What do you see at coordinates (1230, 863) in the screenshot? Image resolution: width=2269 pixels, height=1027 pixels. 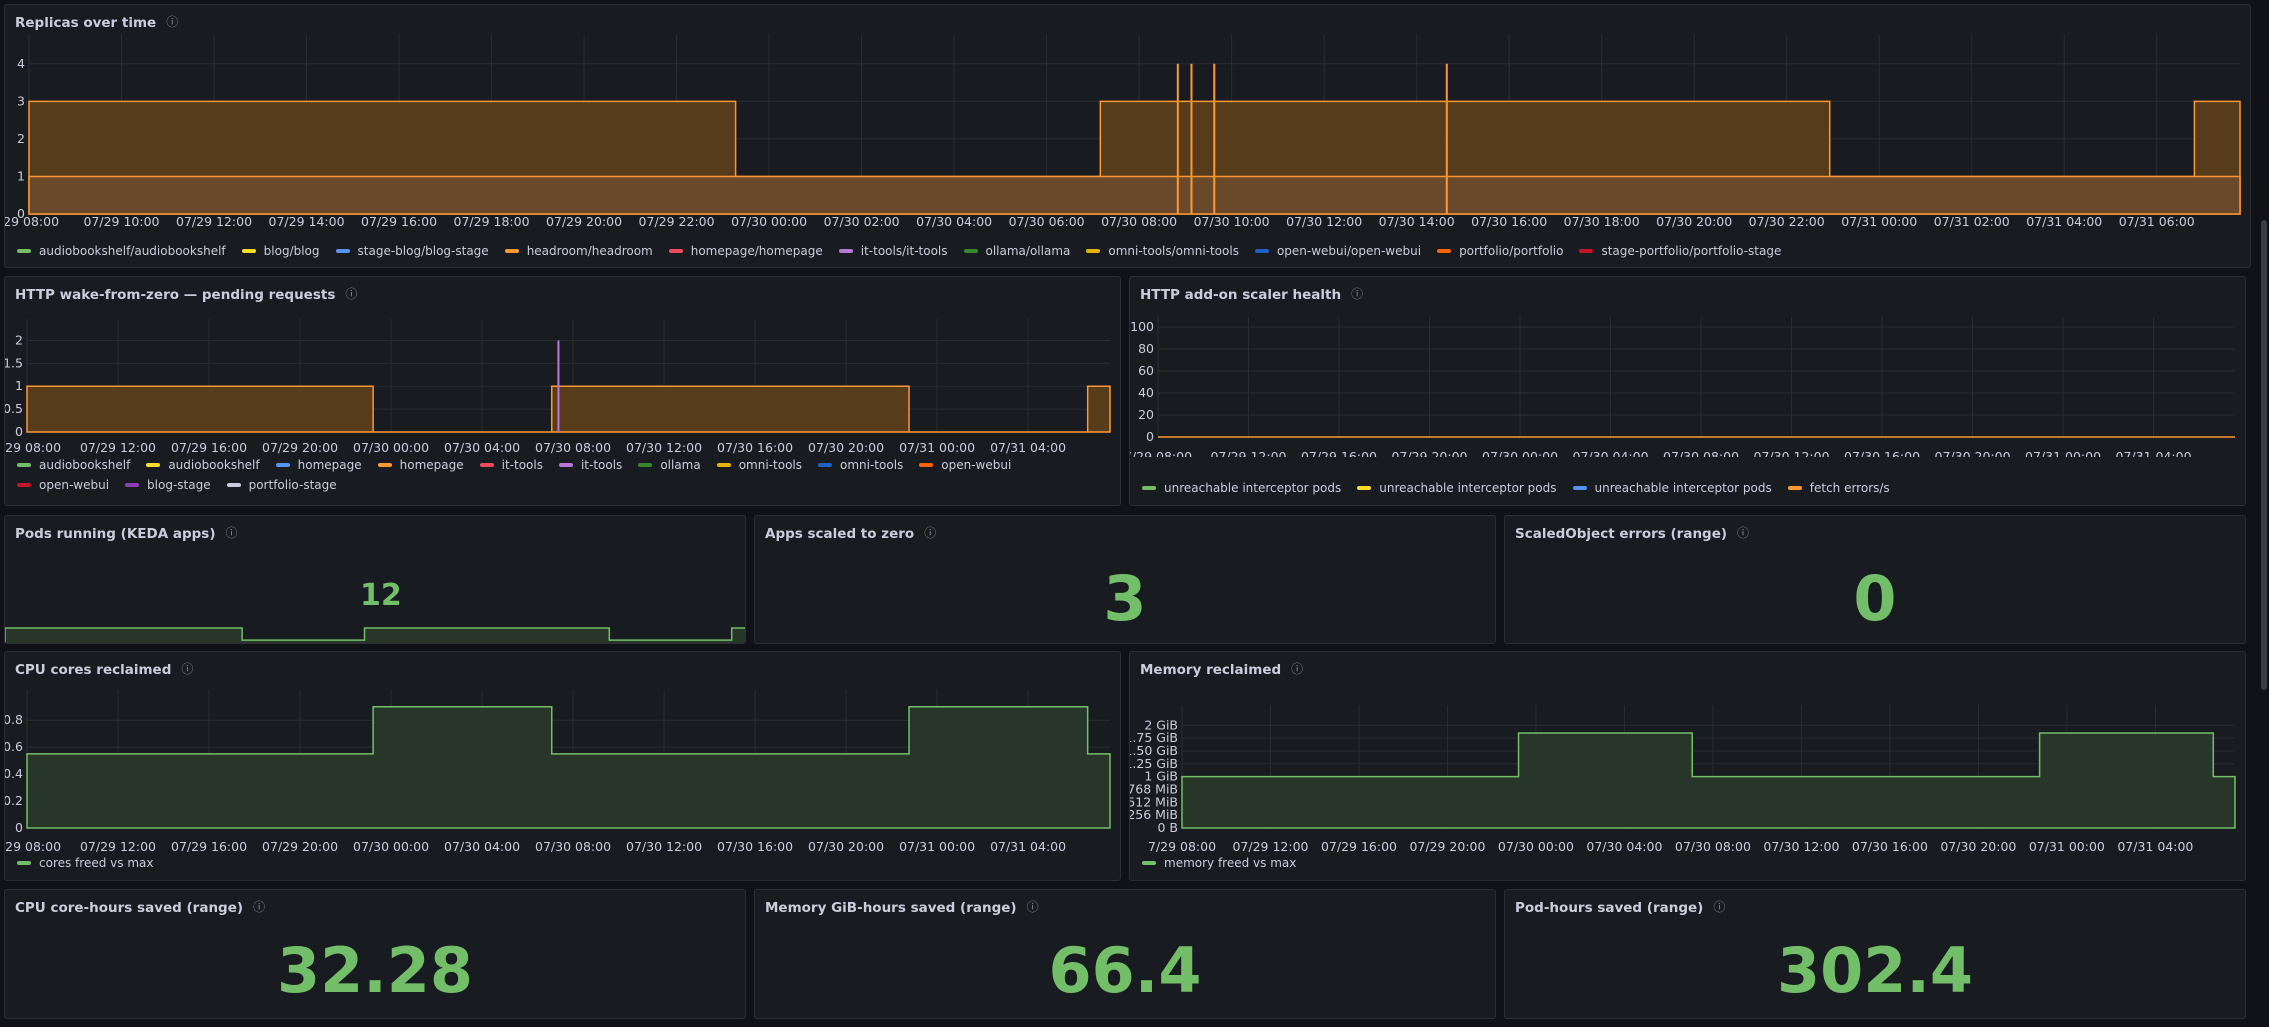 I see `legend-label: memory freed vs max` at bounding box center [1230, 863].